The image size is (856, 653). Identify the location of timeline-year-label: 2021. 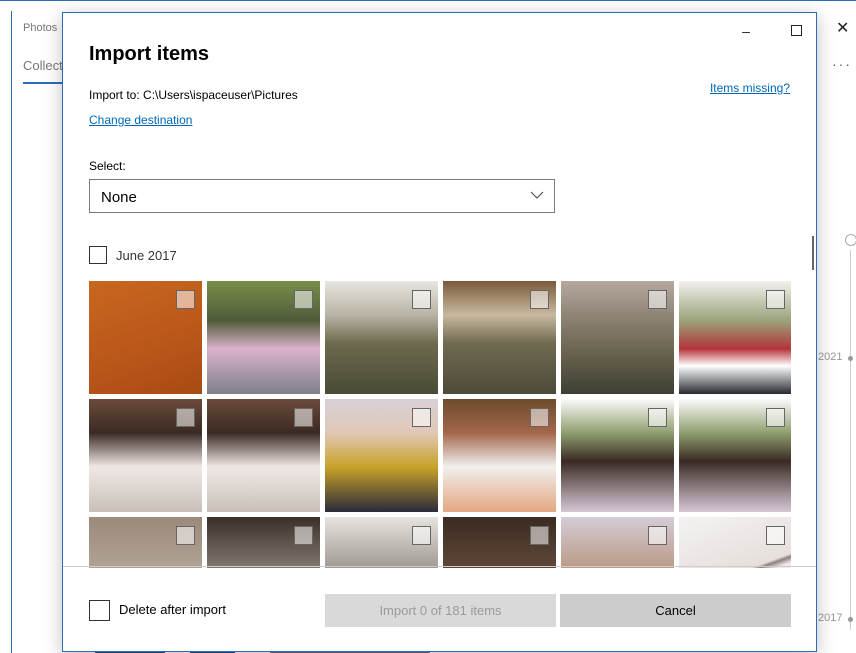
(830, 357).